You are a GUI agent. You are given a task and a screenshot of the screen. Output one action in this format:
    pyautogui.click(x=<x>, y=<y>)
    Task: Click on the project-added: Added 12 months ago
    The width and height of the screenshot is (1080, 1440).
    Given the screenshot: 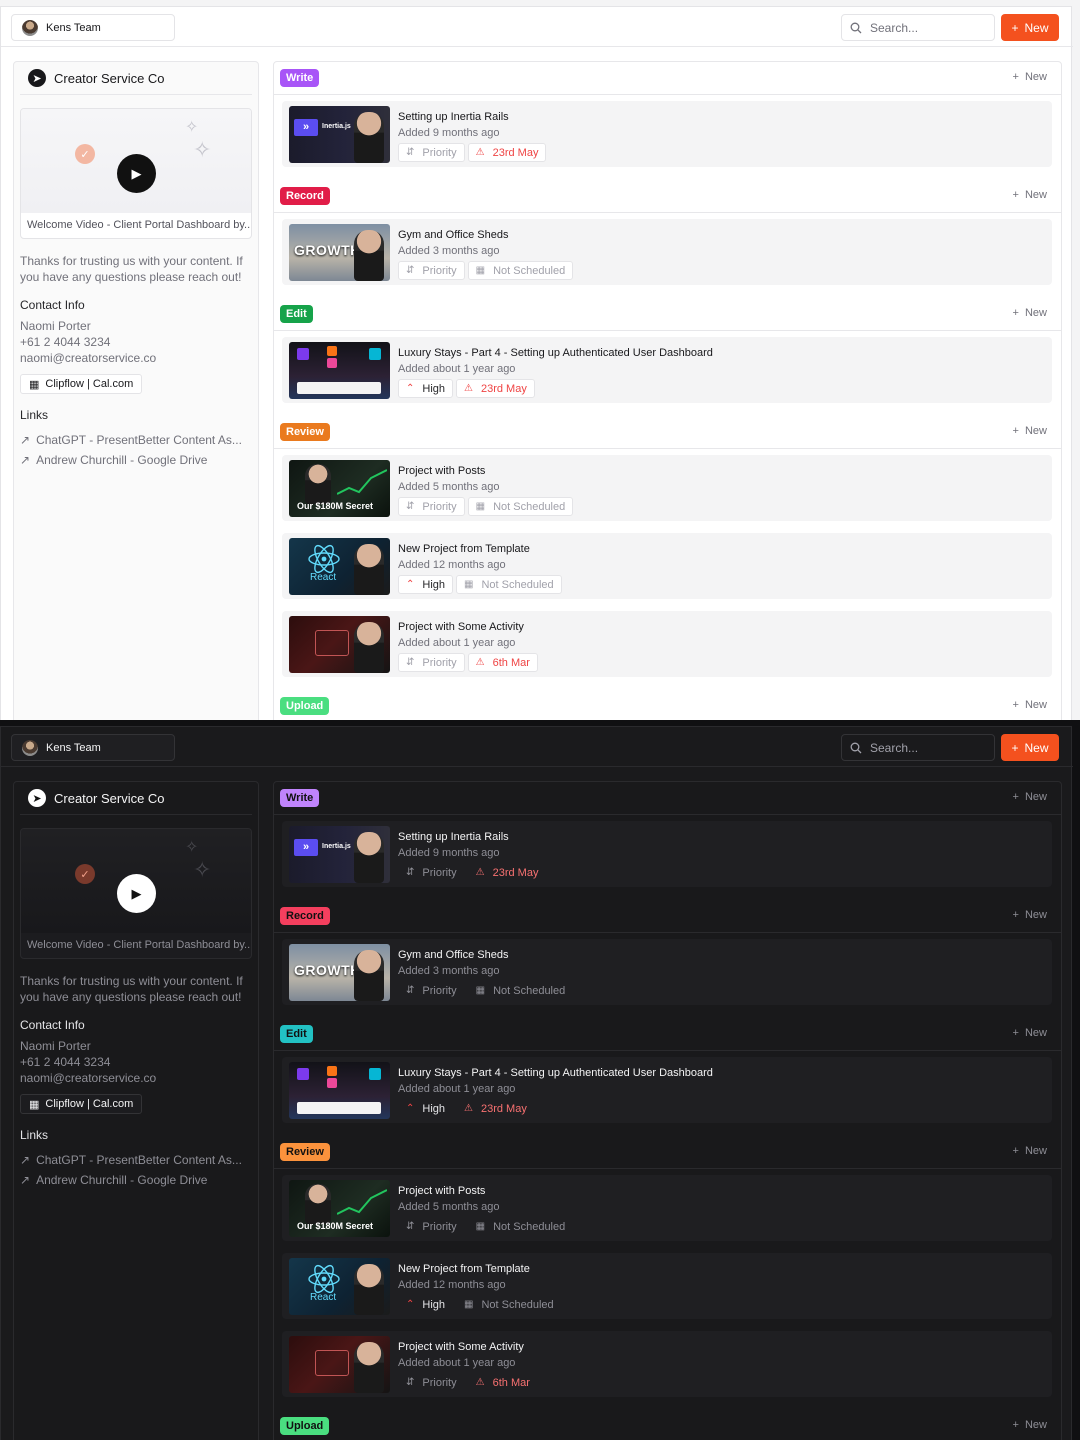 What is the action you would take?
    pyautogui.click(x=452, y=1285)
    